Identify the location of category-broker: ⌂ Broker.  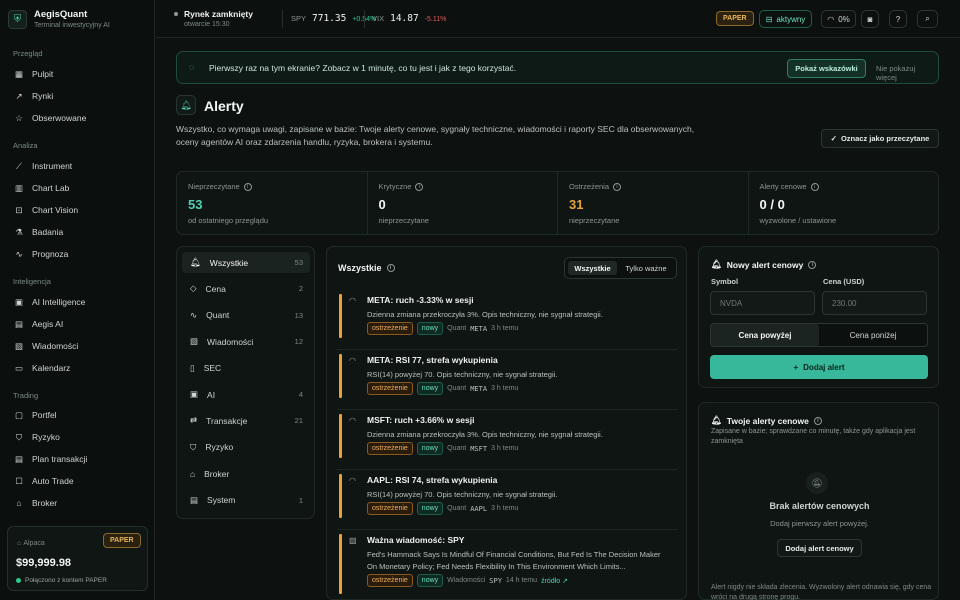
(246, 473).